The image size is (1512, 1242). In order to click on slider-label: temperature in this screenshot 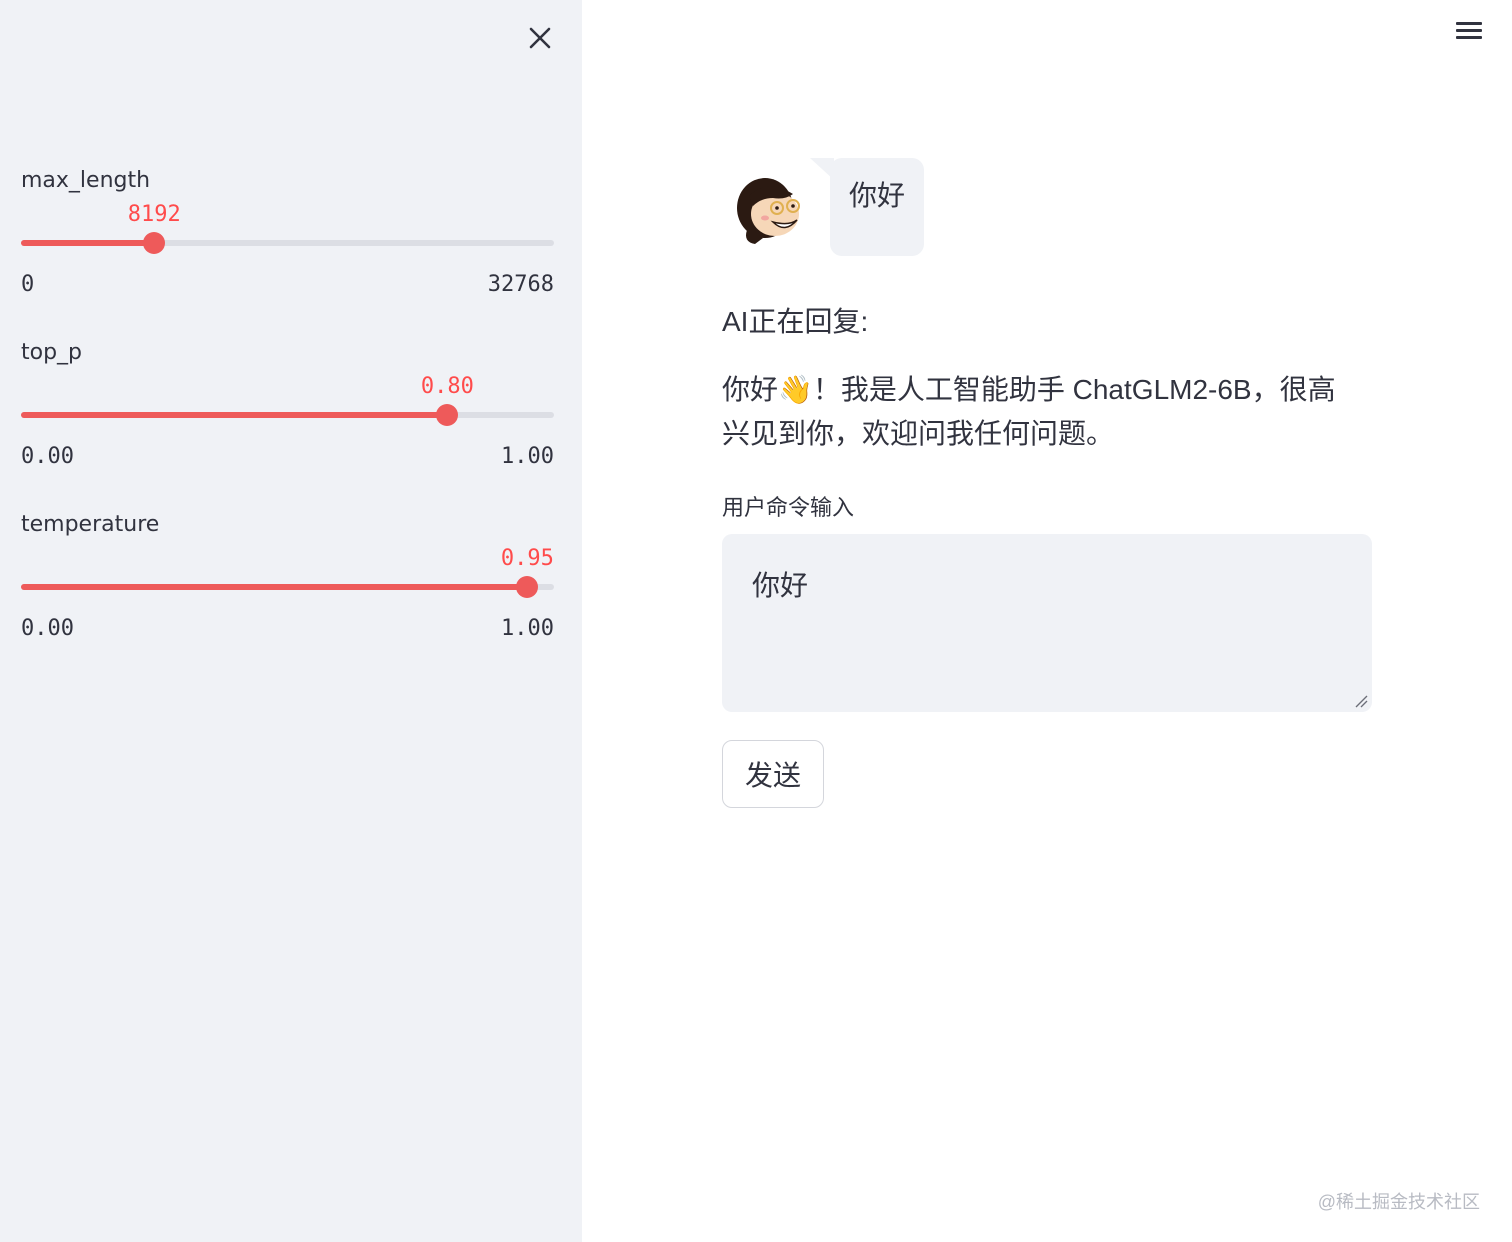, I will do `click(90, 524)`.